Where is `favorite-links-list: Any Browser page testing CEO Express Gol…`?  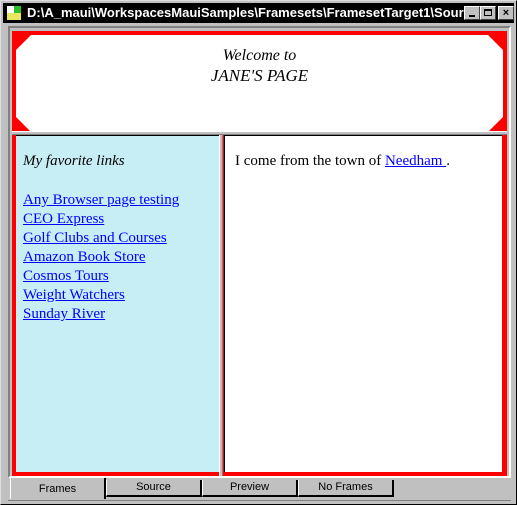
favorite-links-list: Any Browser page testing CEO Express Gol… is located at coordinates (101, 257).